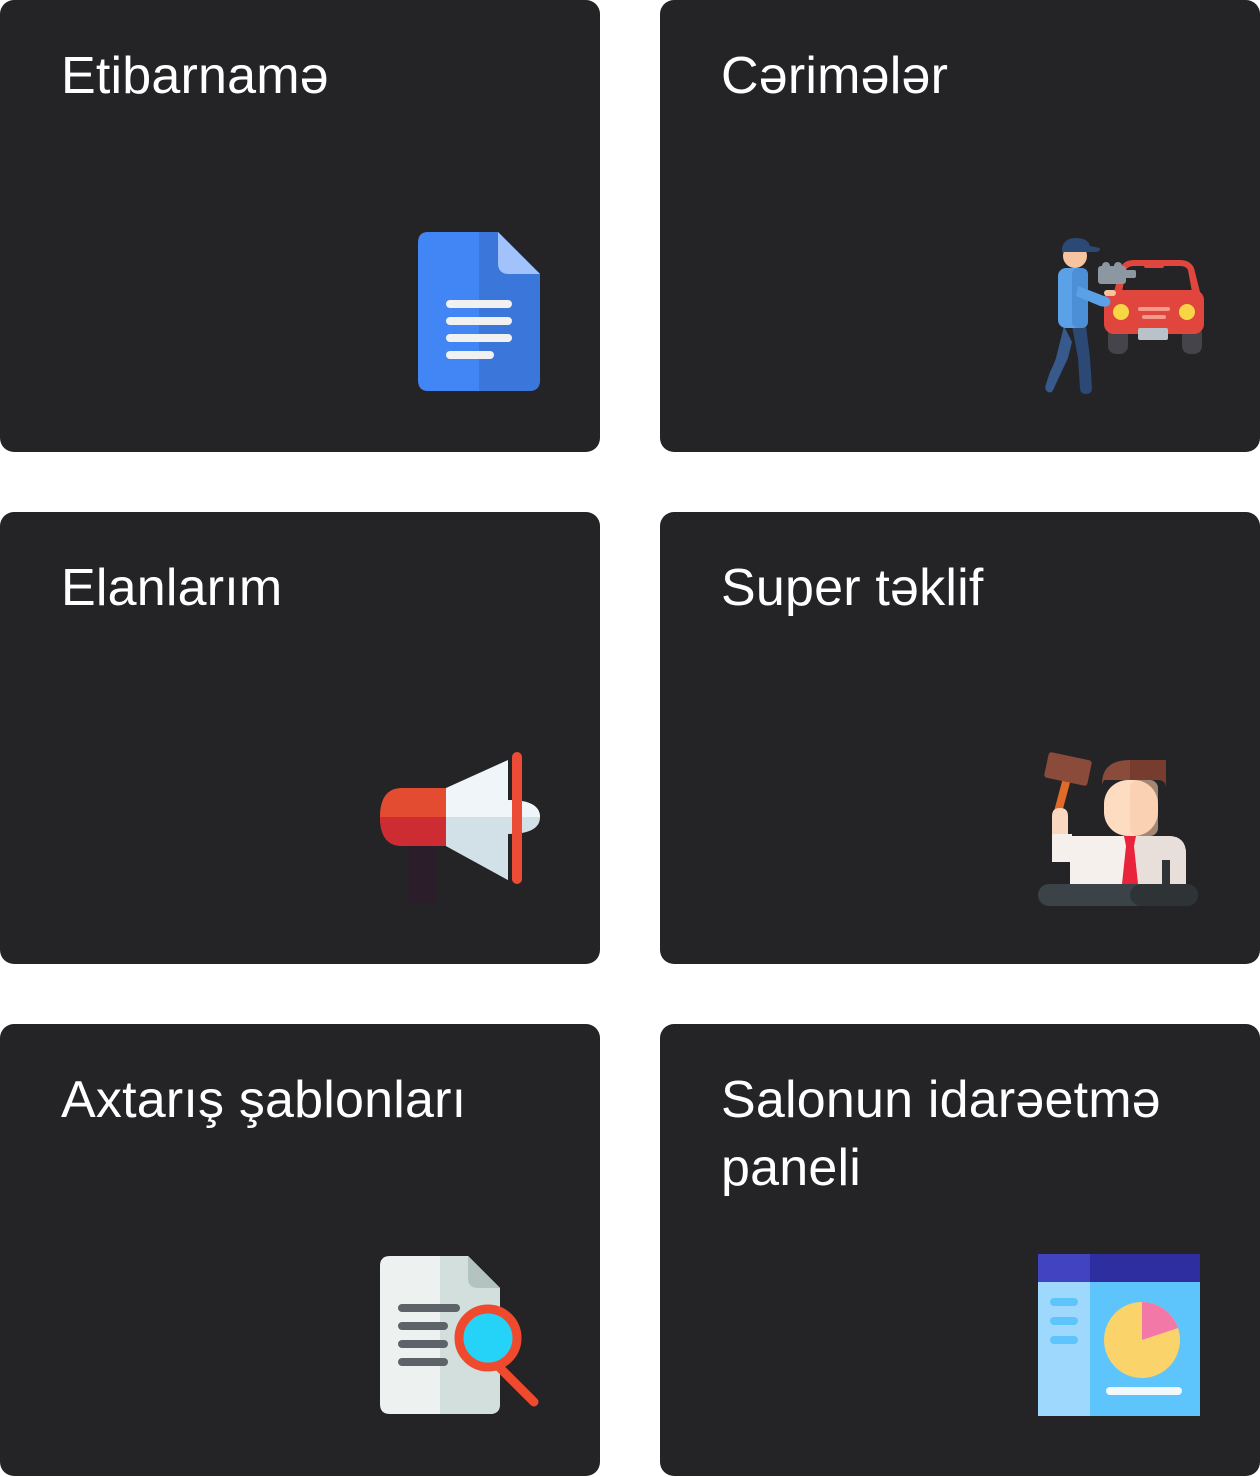 The width and height of the screenshot is (1260, 1477). I want to click on card-cerimeler: Cərimələr, so click(960, 226).